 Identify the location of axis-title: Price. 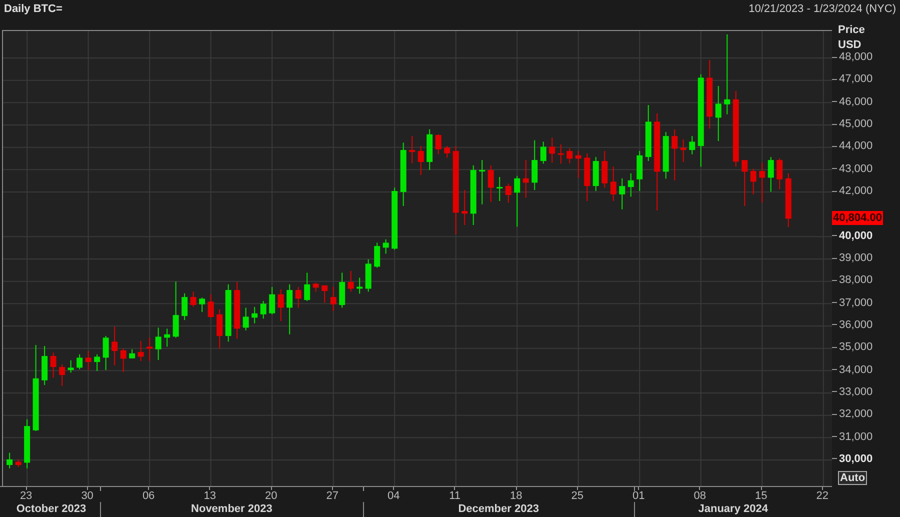
(851, 30).